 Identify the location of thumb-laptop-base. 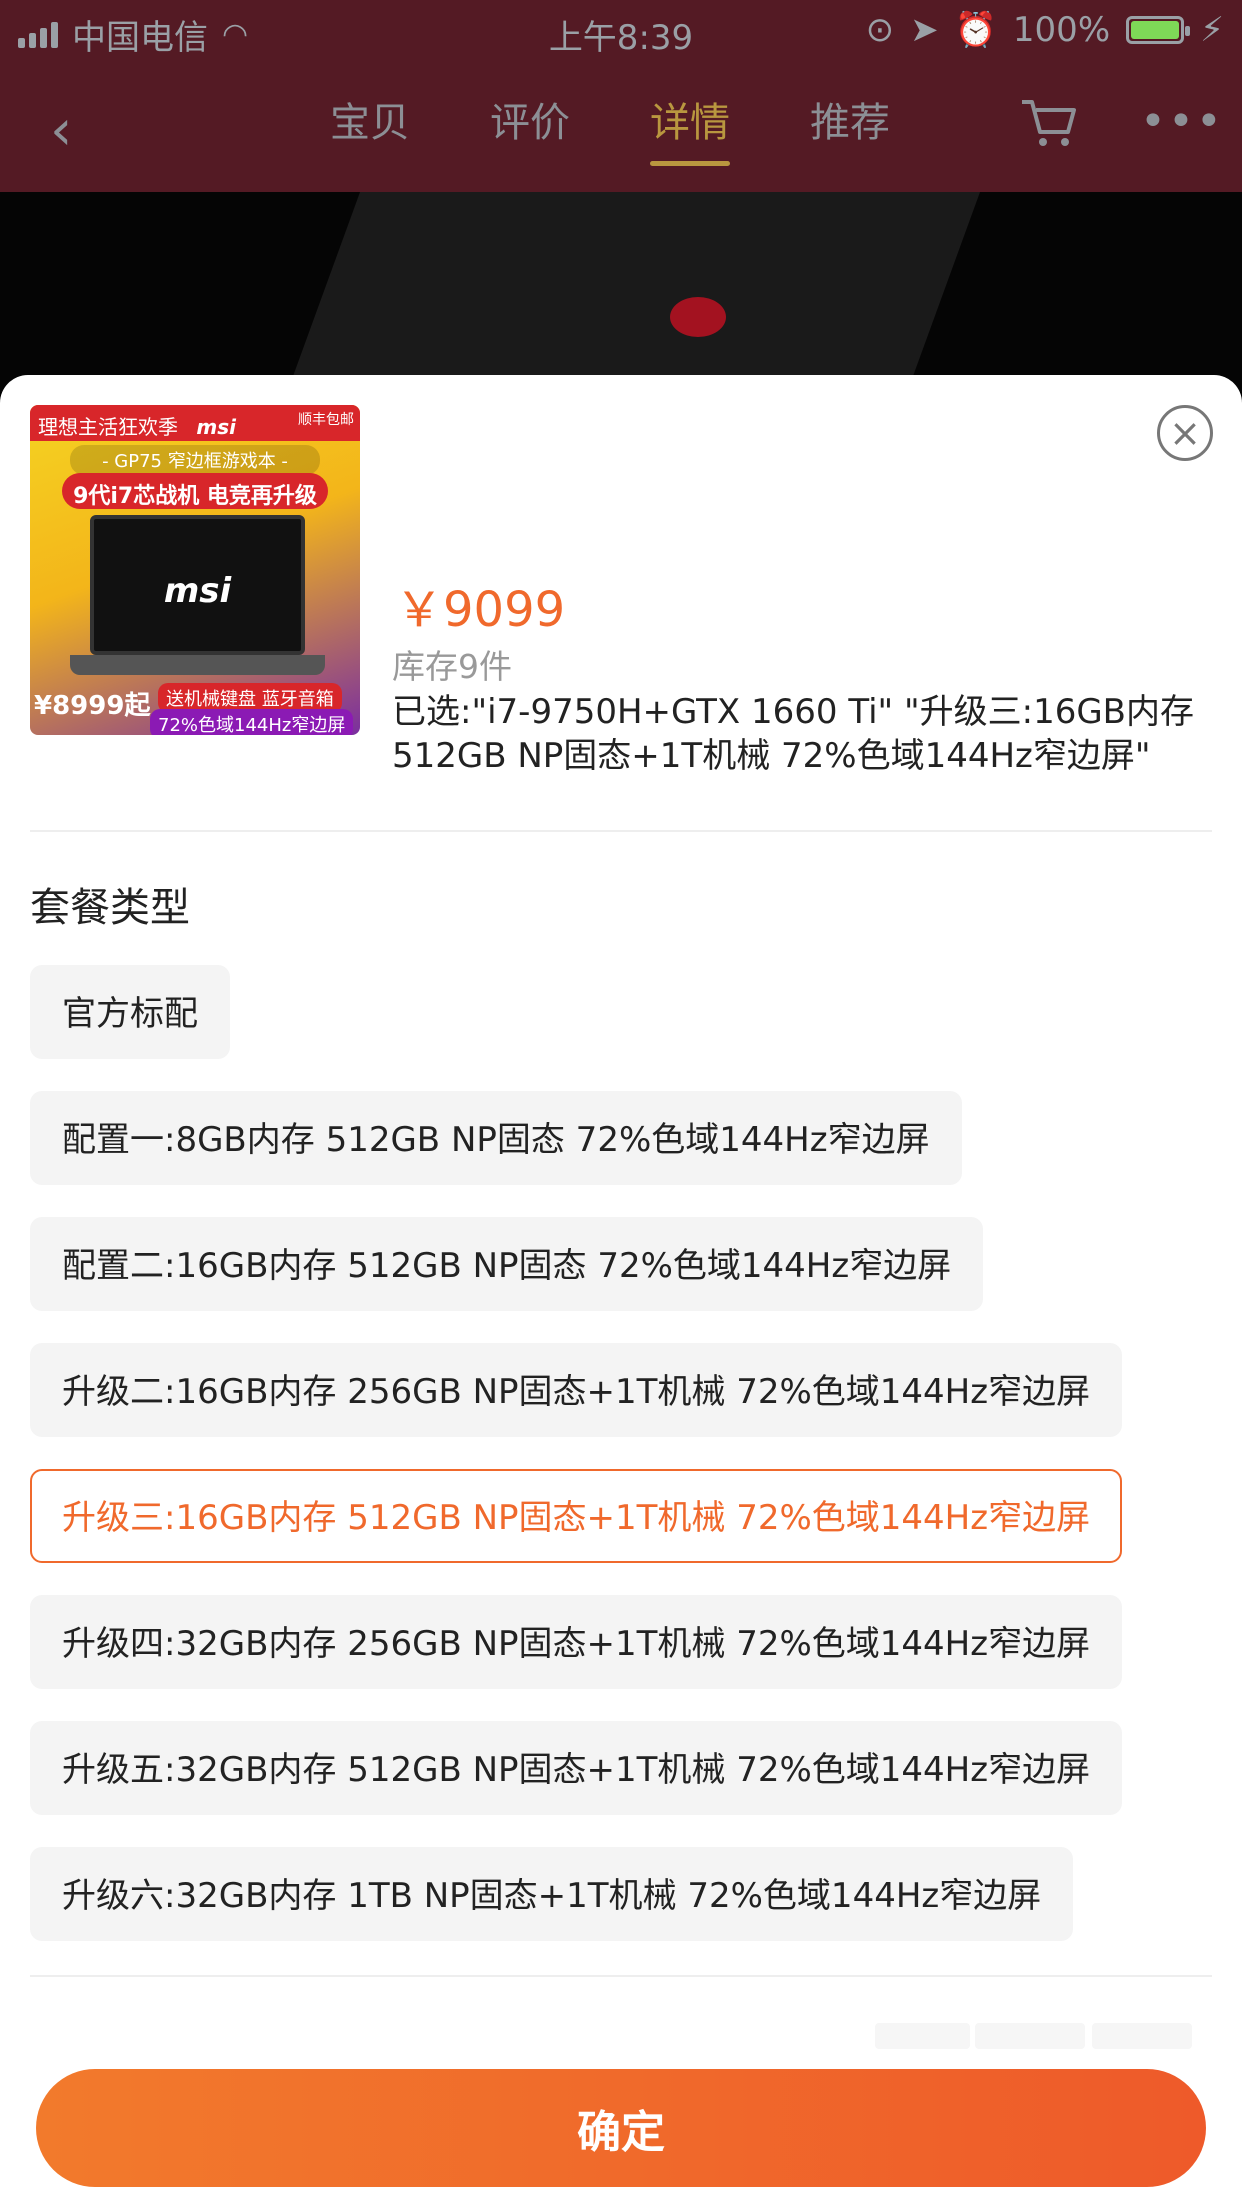
(197, 665).